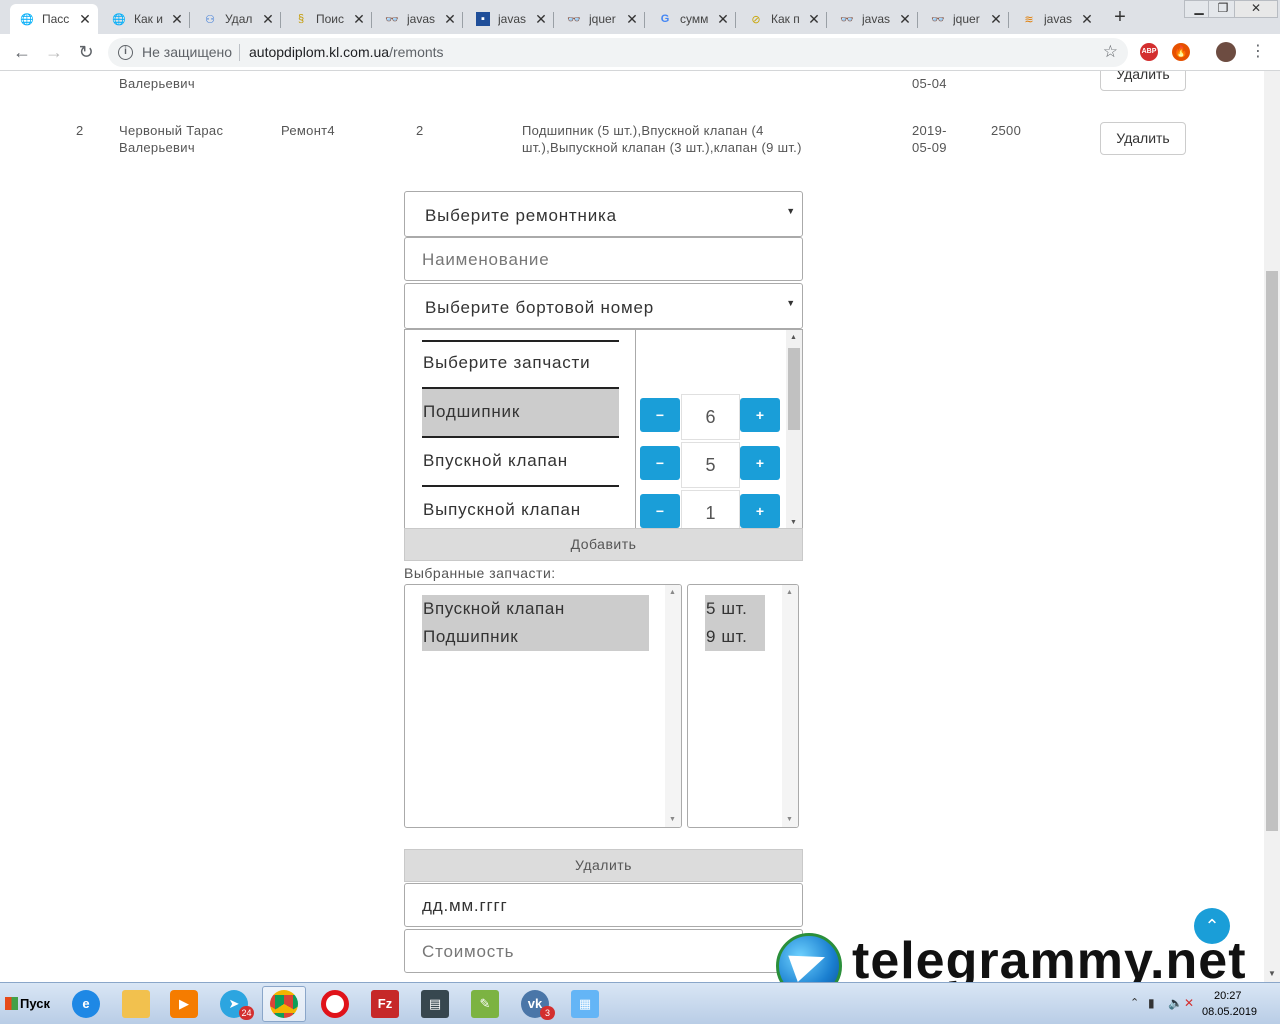  What do you see at coordinates (710, 417) in the screenshot?
I see `quantity-field: 6` at bounding box center [710, 417].